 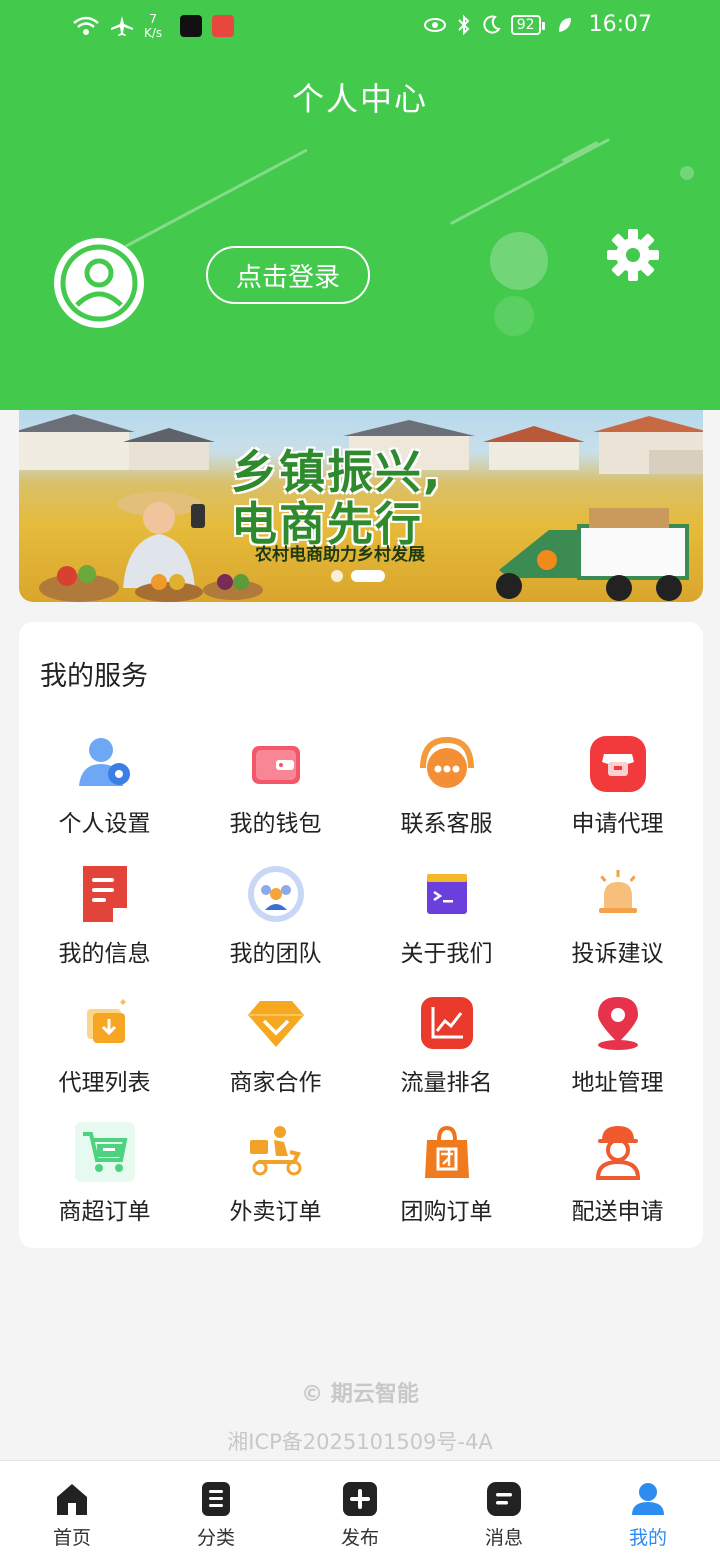 What do you see at coordinates (104, 1083) in the screenshot?
I see `service-label: 代理列表` at bounding box center [104, 1083].